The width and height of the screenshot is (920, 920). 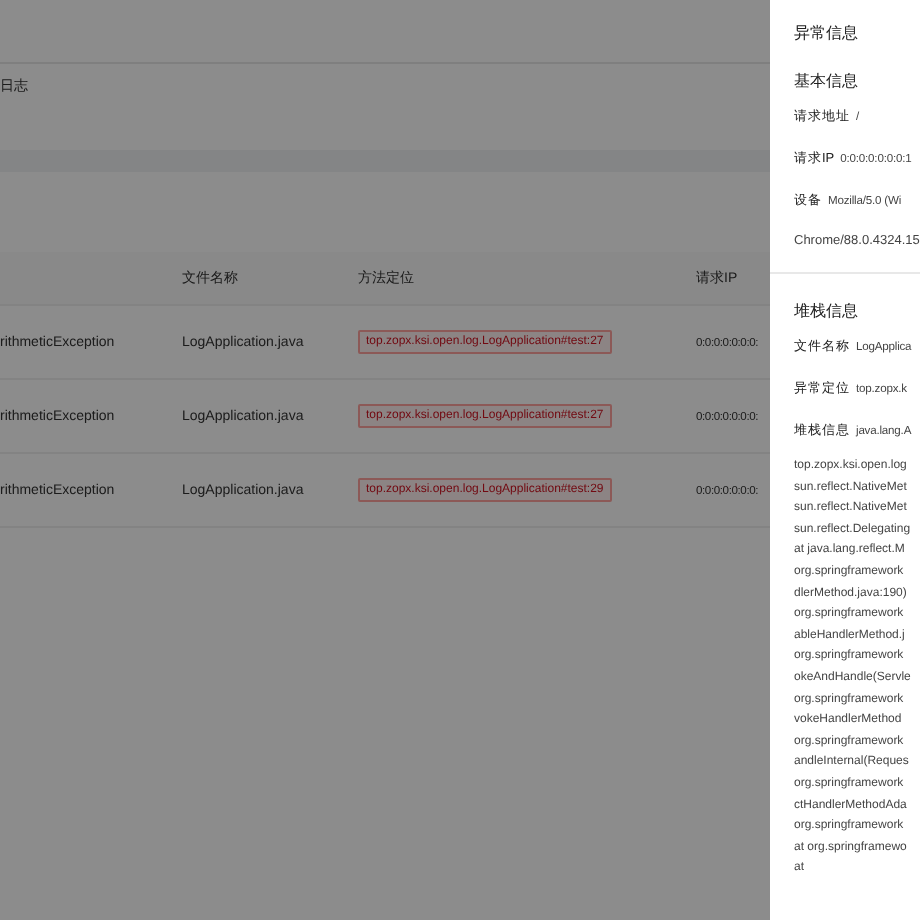 What do you see at coordinates (826, 33) in the screenshot?
I see `drawer-title: 异常信息` at bounding box center [826, 33].